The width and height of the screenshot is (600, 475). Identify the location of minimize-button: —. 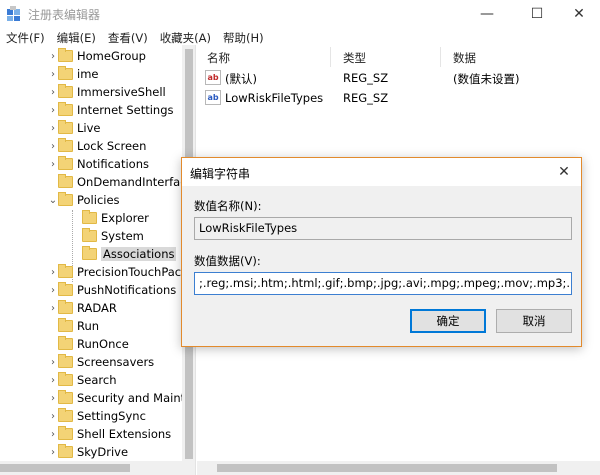
(487, 14).